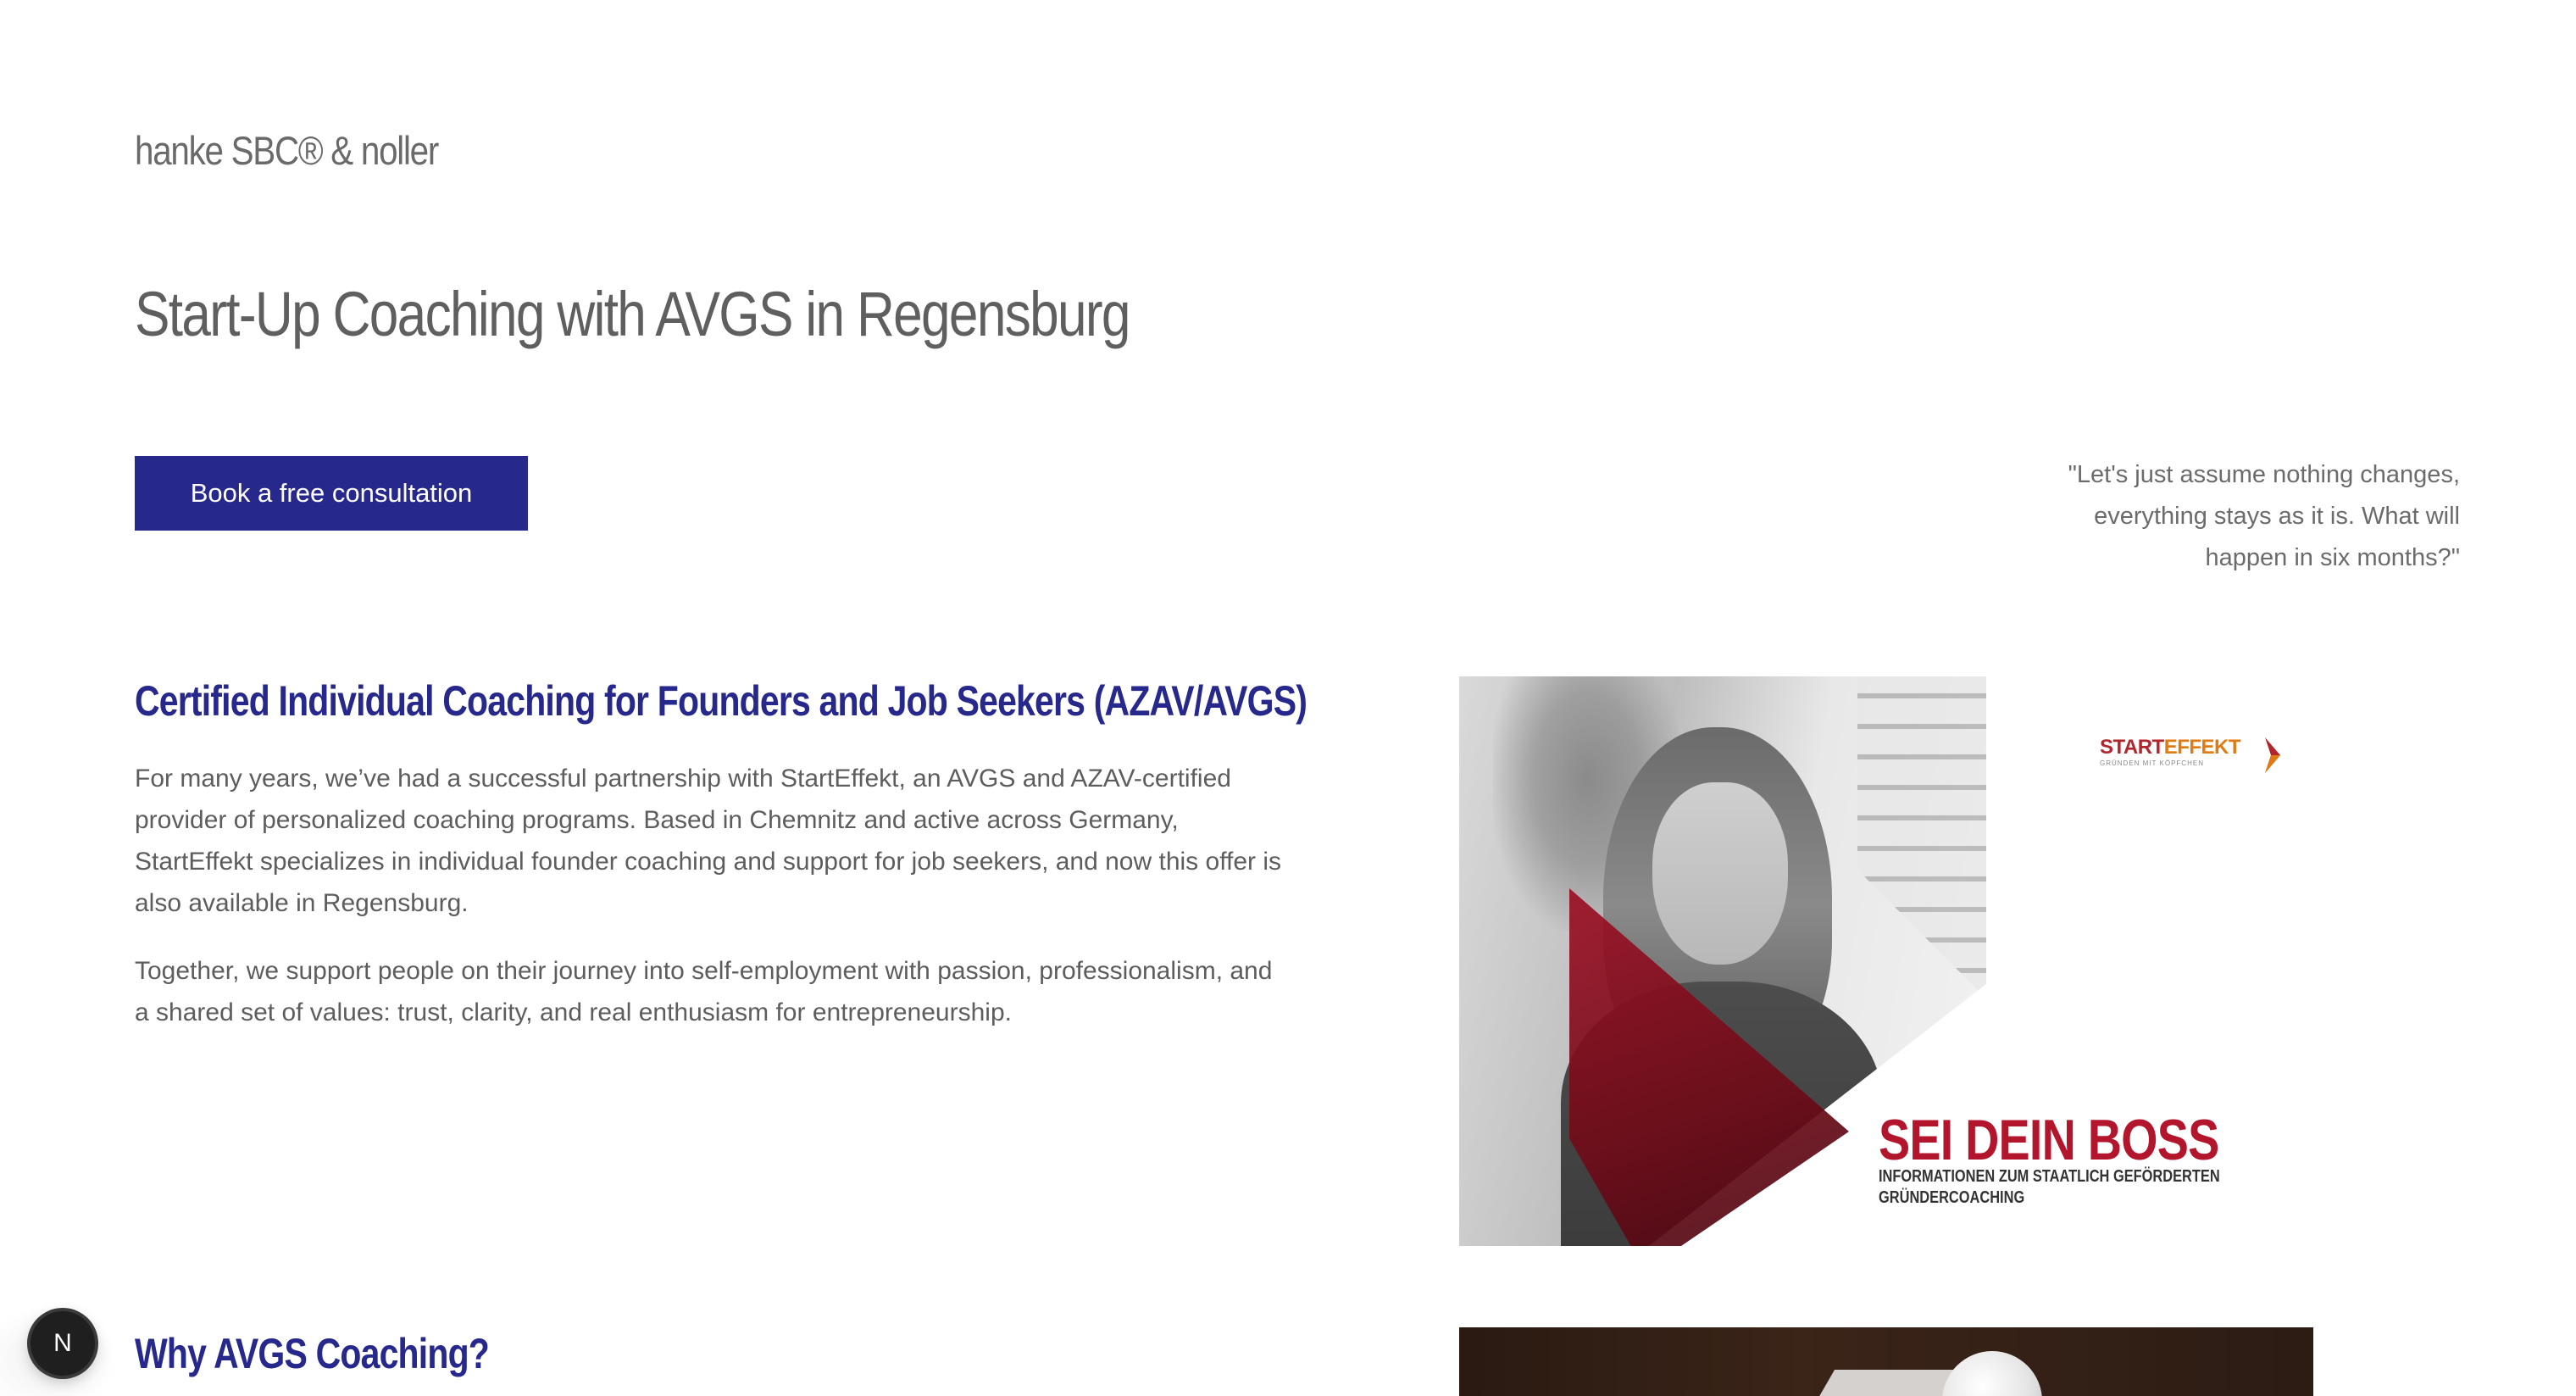 The width and height of the screenshot is (2576, 1396). I want to click on person-face, so click(1720, 873).